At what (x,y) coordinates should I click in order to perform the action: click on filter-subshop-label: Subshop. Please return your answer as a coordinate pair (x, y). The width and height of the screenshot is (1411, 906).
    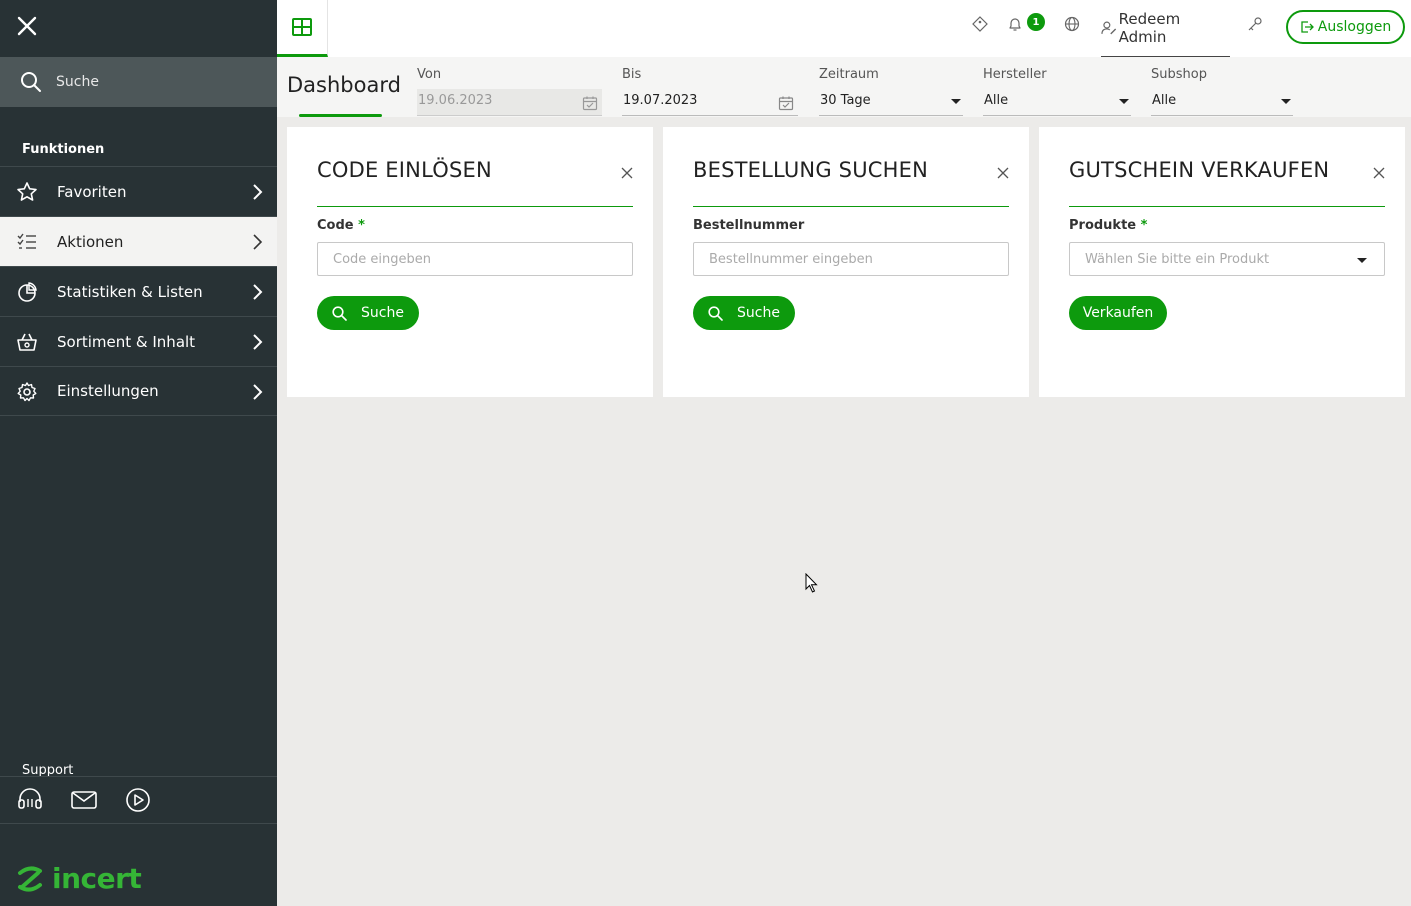
    Looking at the image, I should click on (1179, 74).